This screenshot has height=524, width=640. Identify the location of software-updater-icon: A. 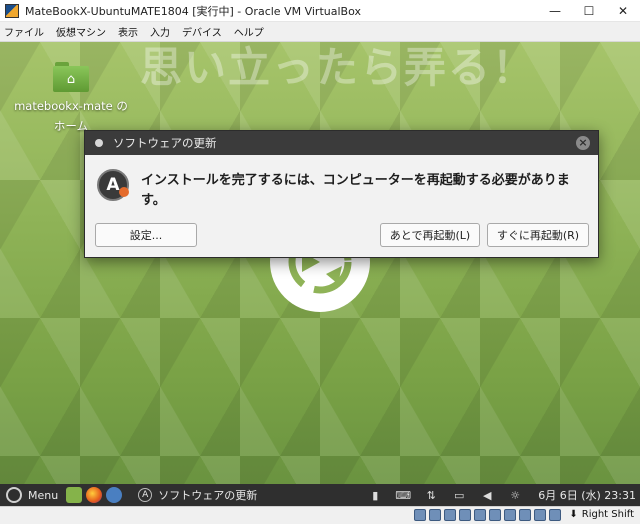
(113, 185).